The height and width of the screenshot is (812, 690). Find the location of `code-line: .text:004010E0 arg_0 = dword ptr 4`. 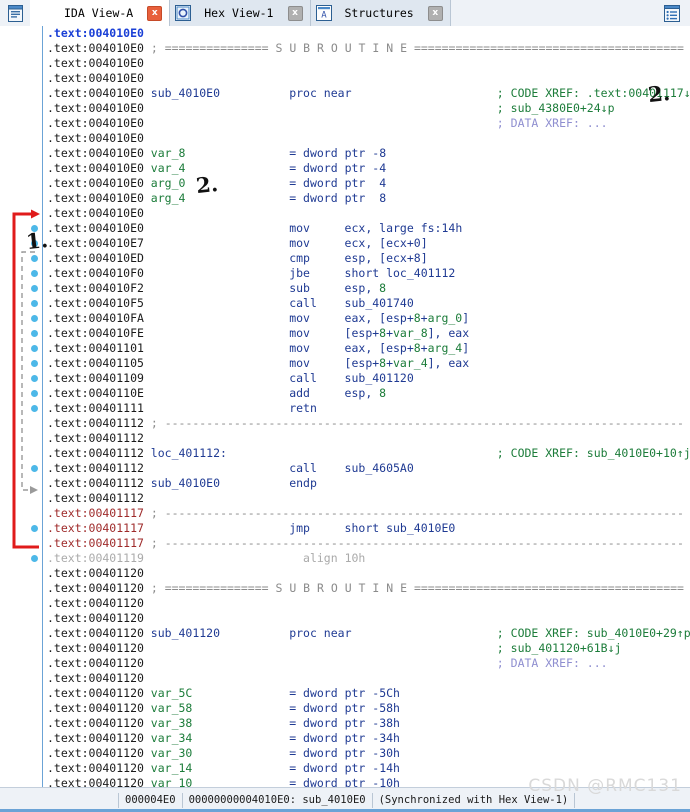

code-line: .text:004010E0 arg_0 = dword ptr 4 is located at coordinates (366, 183).